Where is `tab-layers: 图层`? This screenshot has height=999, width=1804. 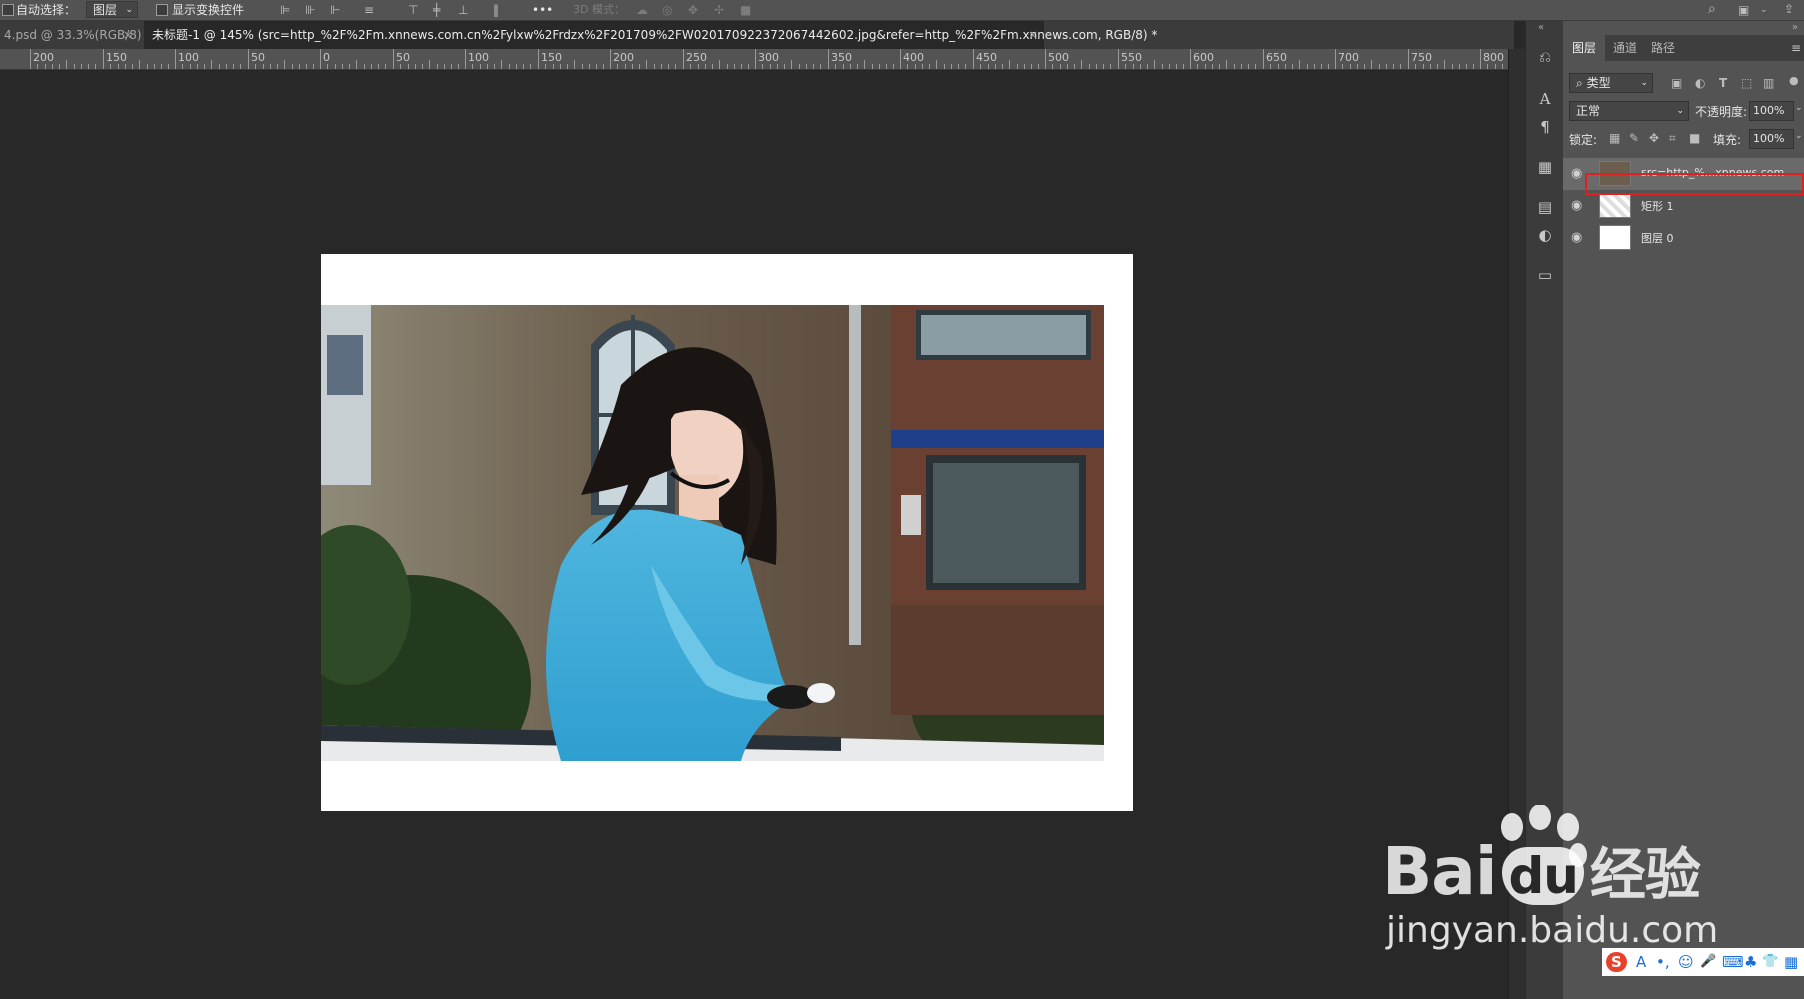 tab-layers: 图层 is located at coordinates (1584, 48).